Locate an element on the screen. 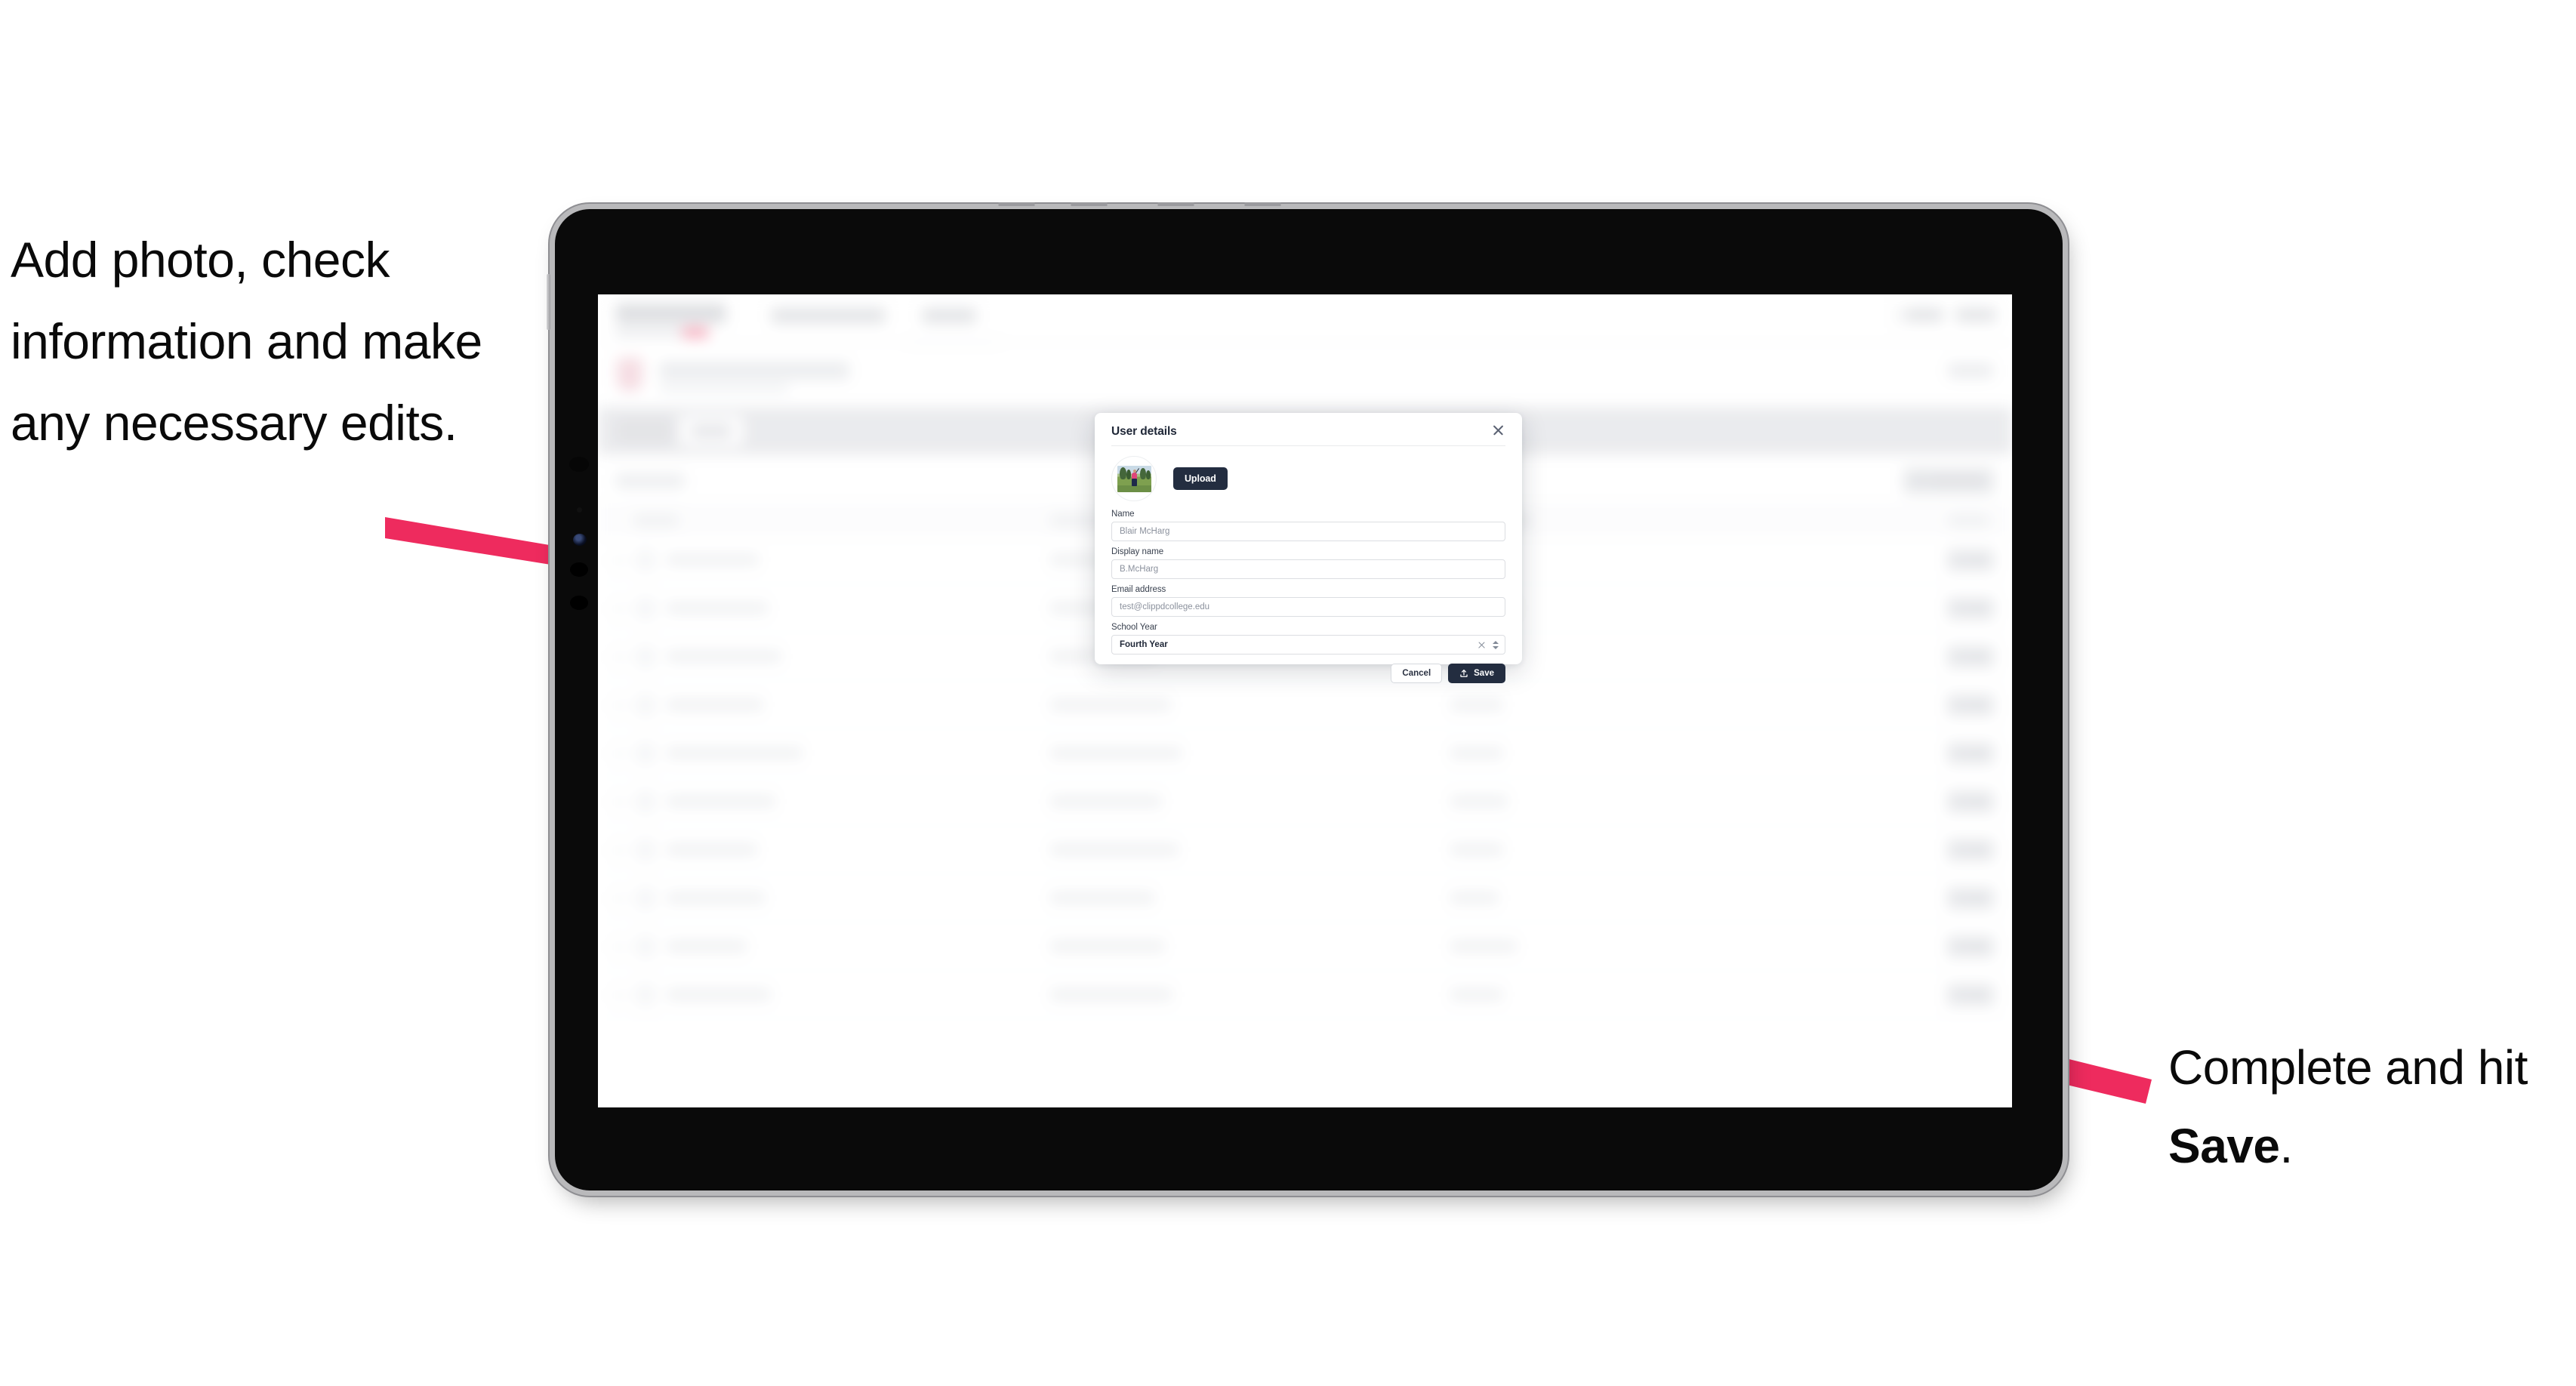  field-display-name: Display name B.McHarg is located at coordinates (1308, 563).